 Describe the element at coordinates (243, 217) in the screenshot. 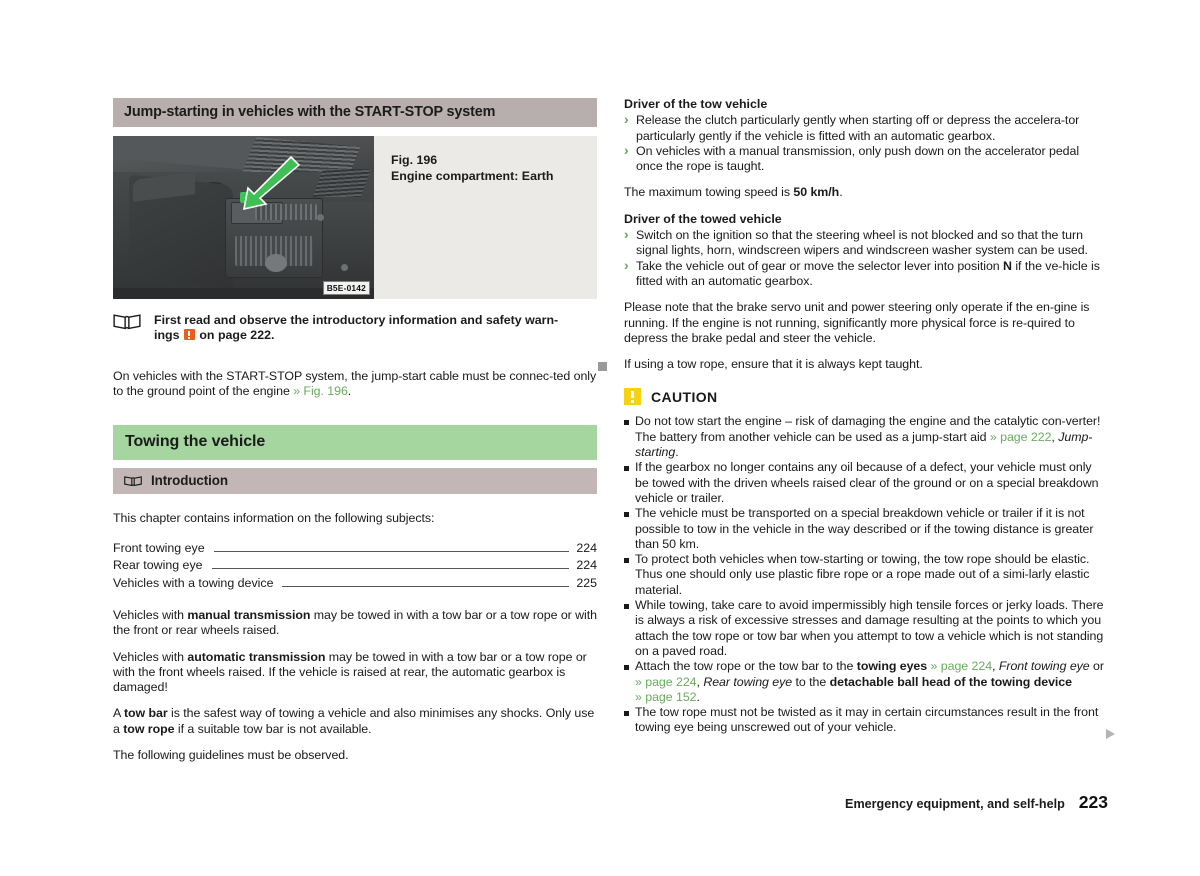

I see `figure-image-engine-compartment: B5E-0142` at that location.